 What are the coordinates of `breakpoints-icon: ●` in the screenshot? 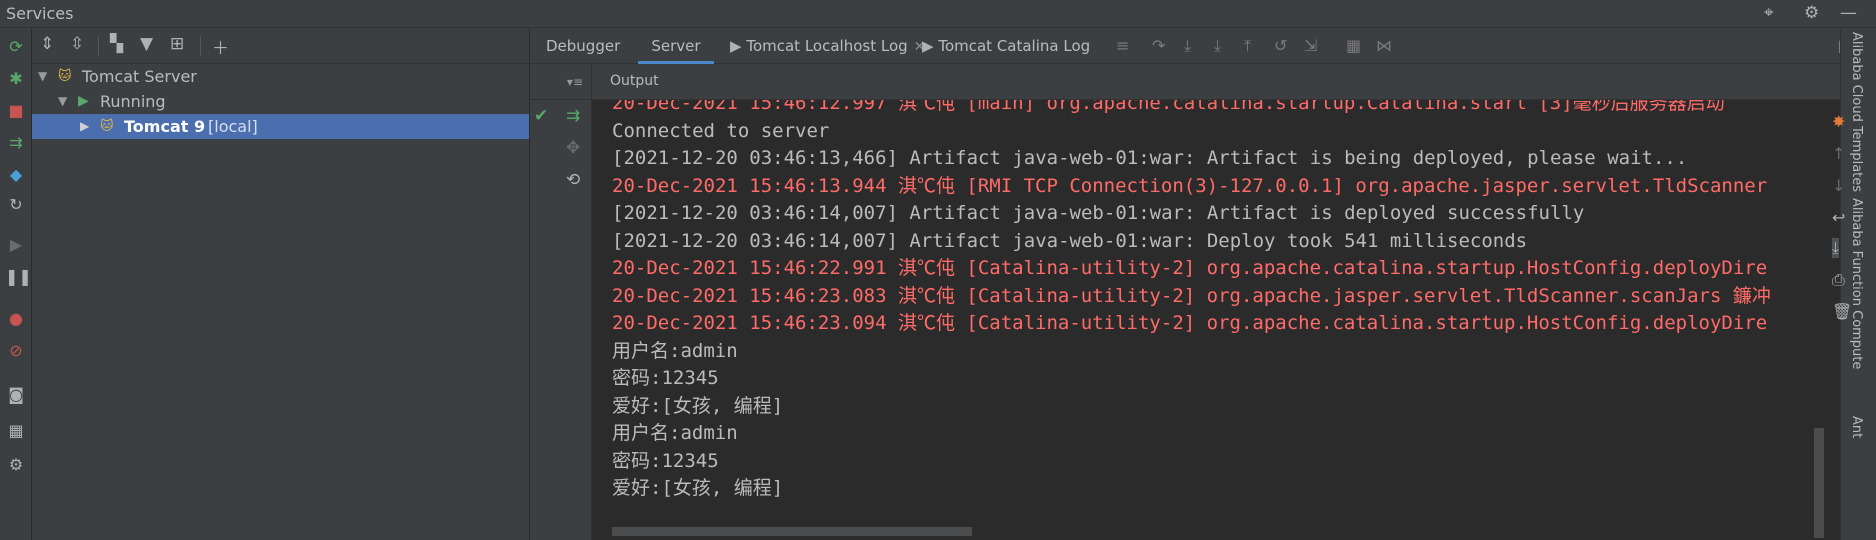 It's located at (16, 319).